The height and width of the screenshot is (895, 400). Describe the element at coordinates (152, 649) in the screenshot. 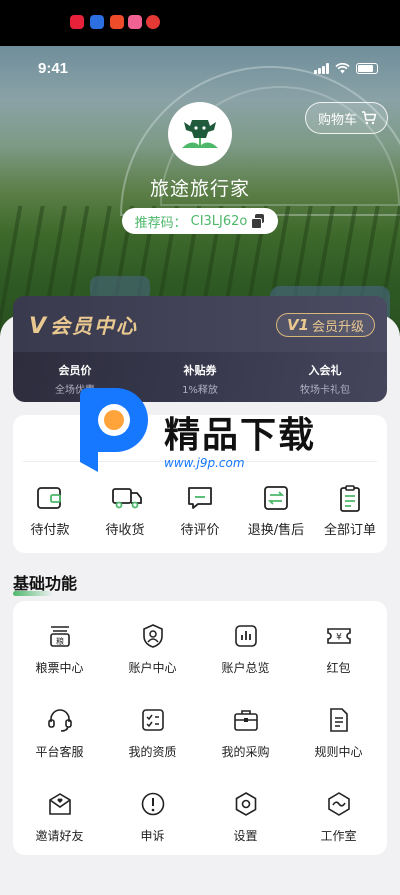

I see `func-account-center: 账户中心` at that location.